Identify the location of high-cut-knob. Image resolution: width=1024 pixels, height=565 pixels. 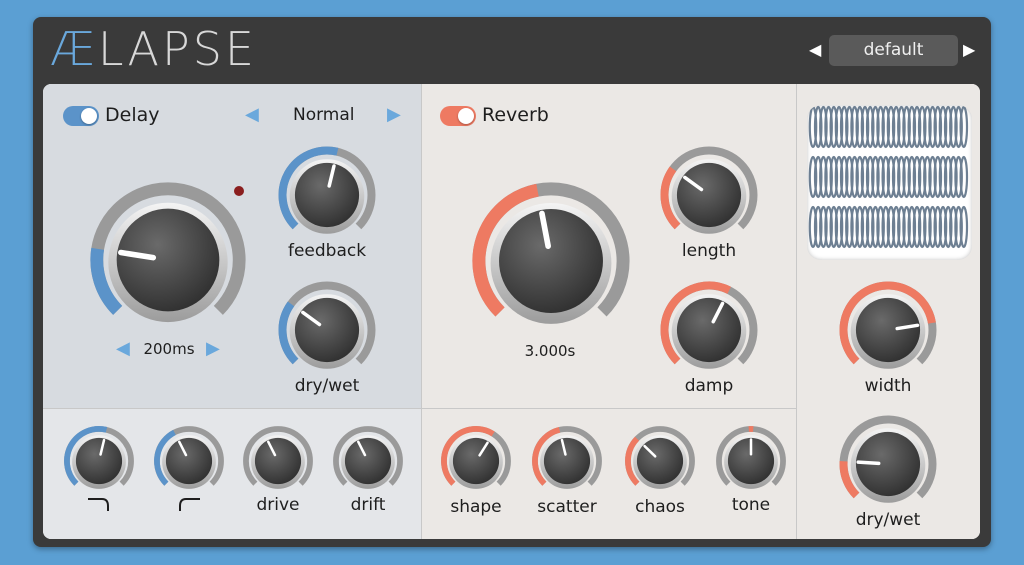
(189, 461).